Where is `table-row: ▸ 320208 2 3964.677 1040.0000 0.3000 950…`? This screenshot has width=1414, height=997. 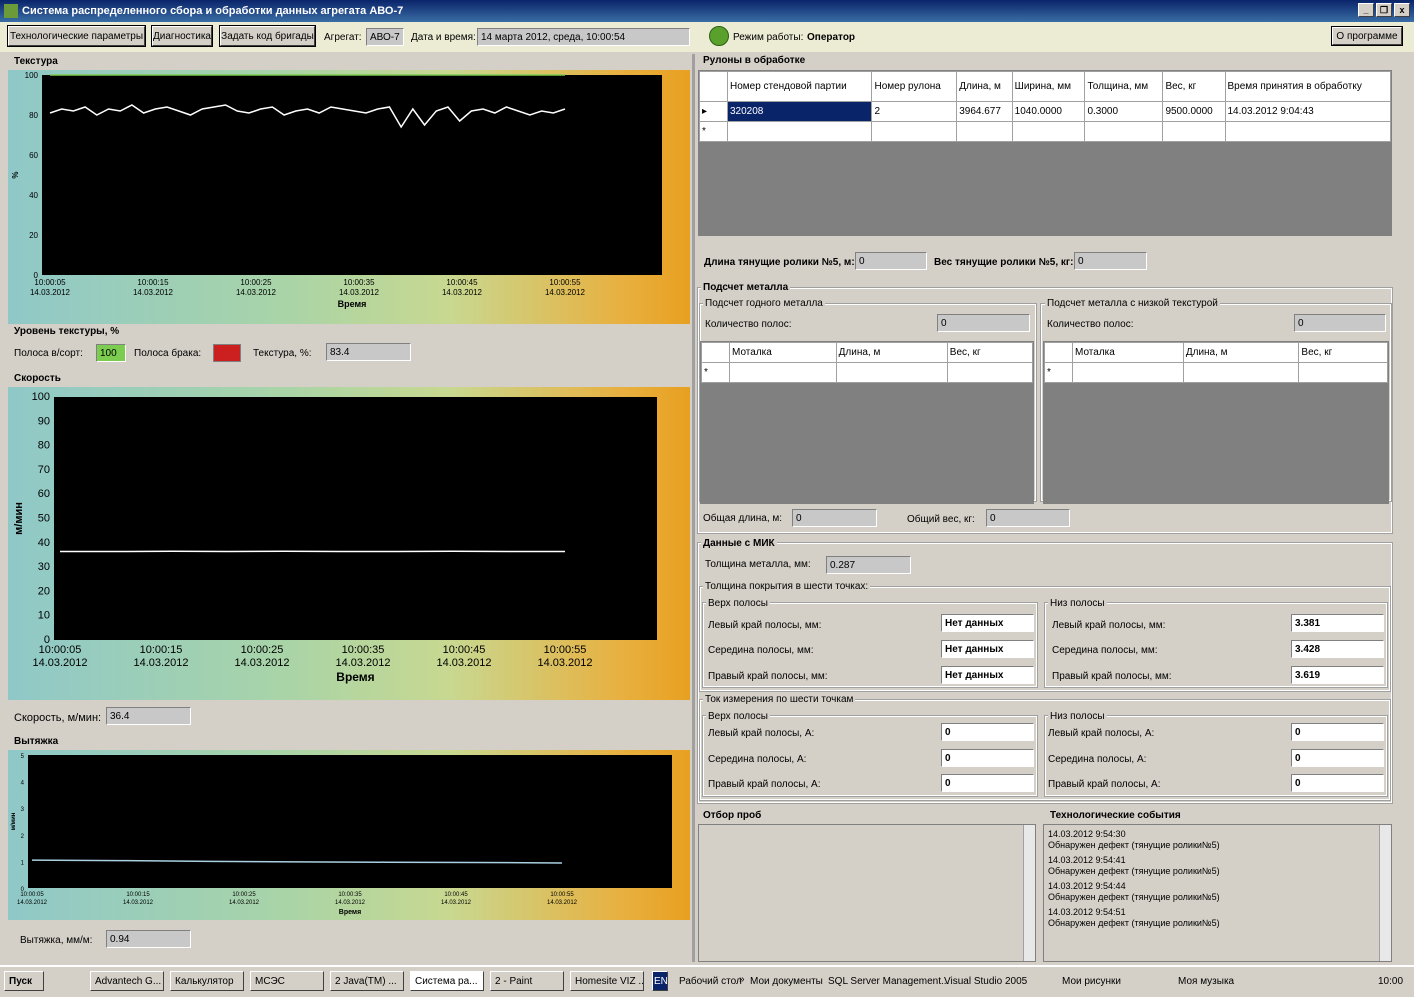
table-row: ▸ 320208 2 3964.677 1040.0000 0.3000 950… is located at coordinates (1045, 111).